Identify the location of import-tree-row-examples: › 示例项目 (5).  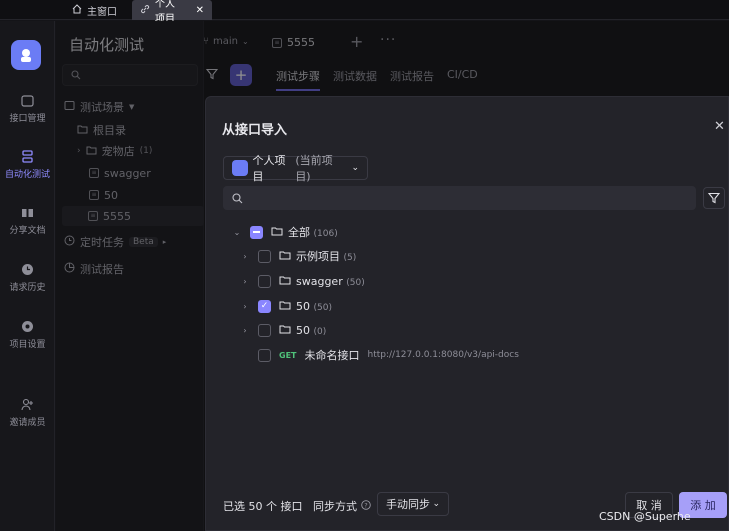
(298, 256).